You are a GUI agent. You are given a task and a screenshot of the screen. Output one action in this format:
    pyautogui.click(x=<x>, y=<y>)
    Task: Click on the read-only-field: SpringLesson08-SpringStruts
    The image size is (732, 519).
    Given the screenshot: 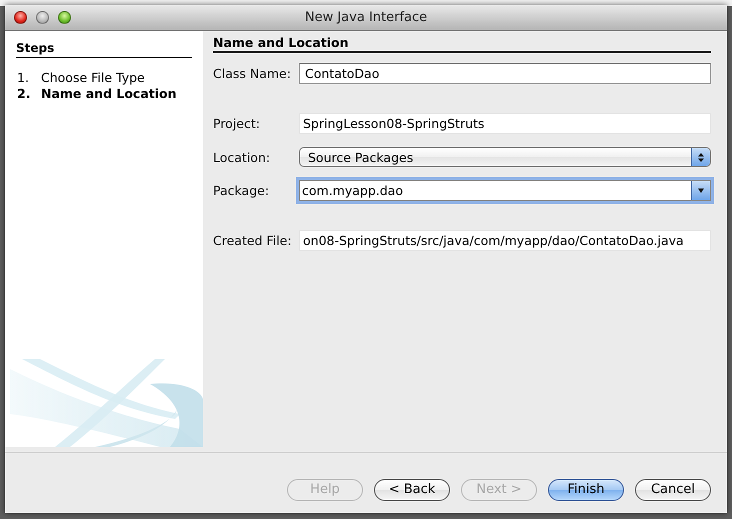 What is the action you would take?
    pyautogui.click(x=505, y=123)
    